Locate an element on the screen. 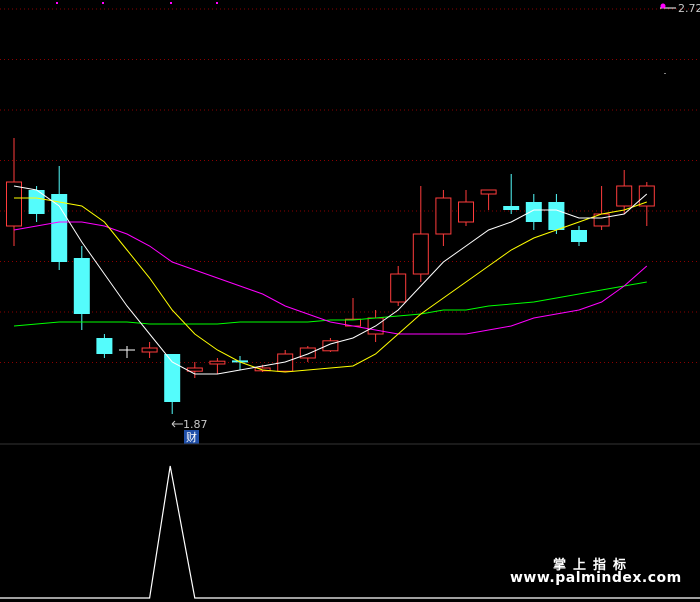 The width and height of the screenshot is (700, 602). low-price-text: 1.87 is located at coordinates (195, 424).